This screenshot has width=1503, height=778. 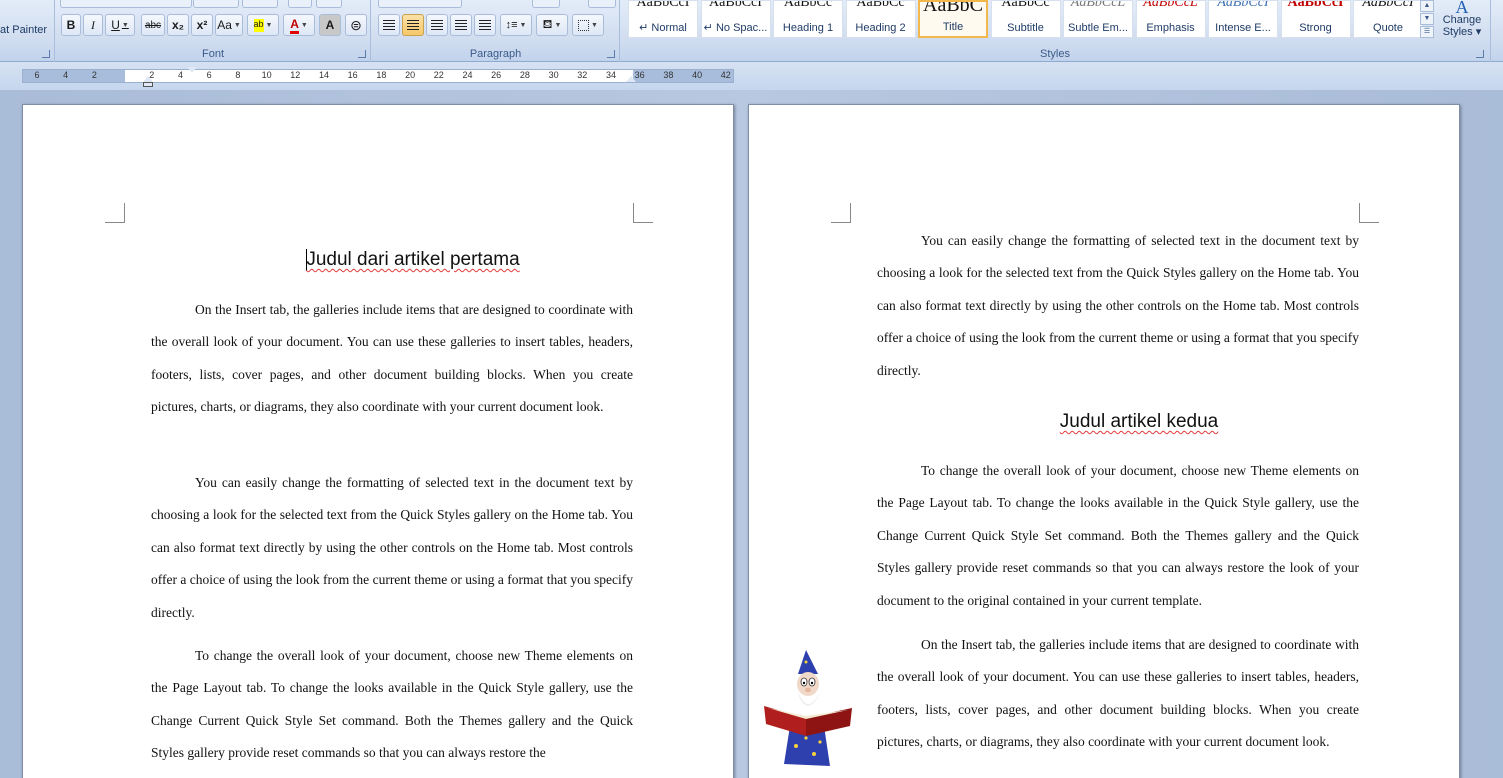 I want to click on change-case-button: Aa ▼, so click(x=229, y=25).